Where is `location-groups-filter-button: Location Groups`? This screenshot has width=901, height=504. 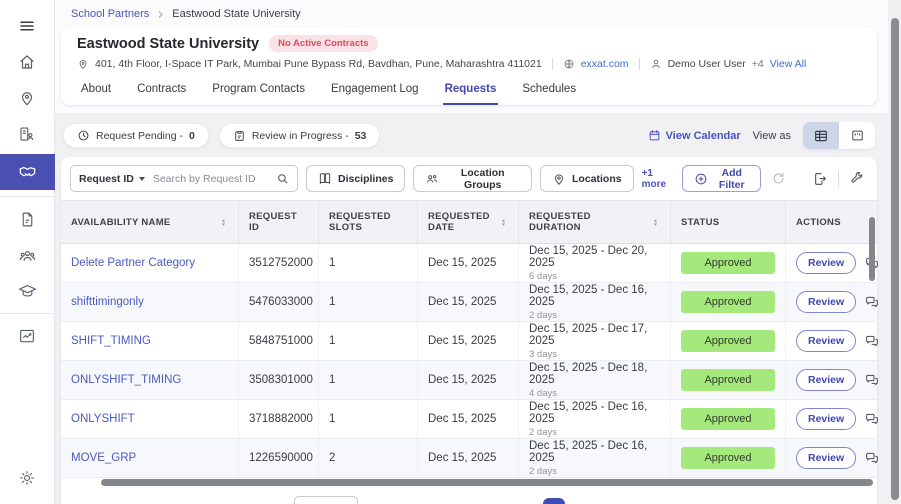 location-groups-filter-button: Location Groups is located at coordinates (472, 178).